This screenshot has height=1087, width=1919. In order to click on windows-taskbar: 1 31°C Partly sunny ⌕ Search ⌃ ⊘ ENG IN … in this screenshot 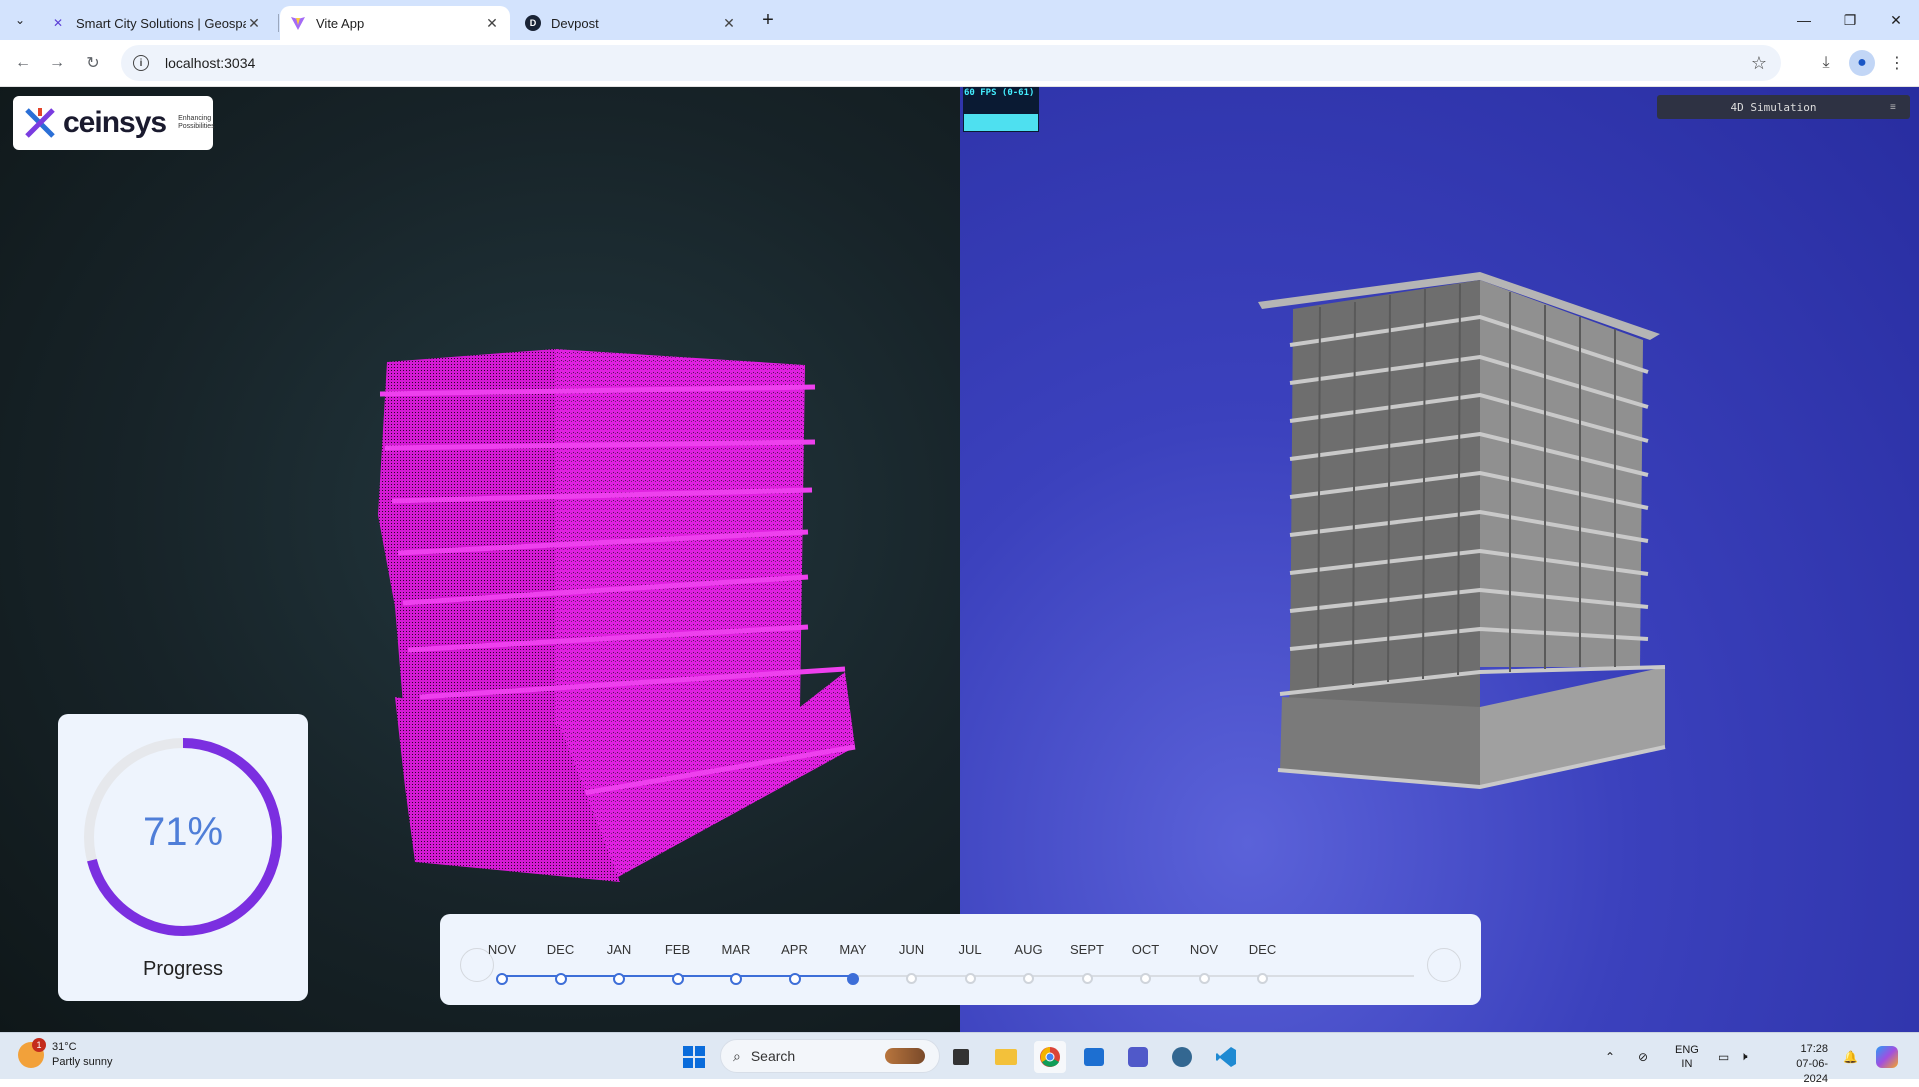, I will do `click(959, 1058)`.